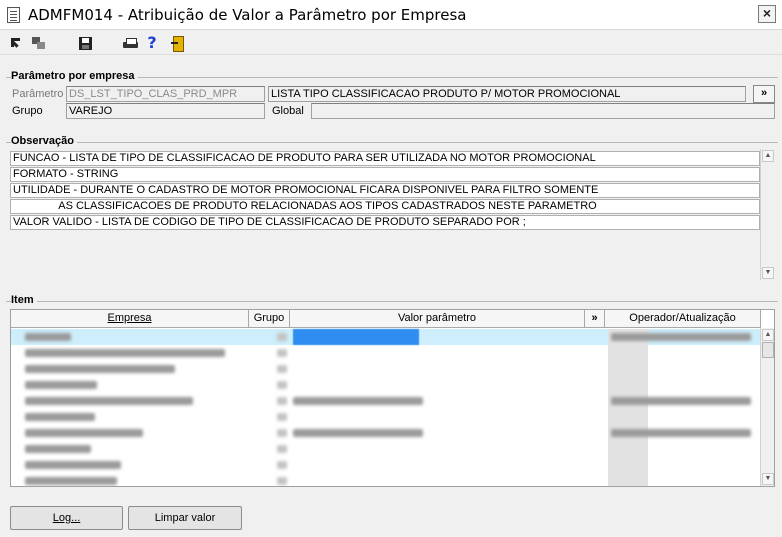 The image size is (782, 537). What do you see at coordinates (269, 319) in the screenshot?
I see `column-header-grupo: Grupo` at bounding box center [269, 319].